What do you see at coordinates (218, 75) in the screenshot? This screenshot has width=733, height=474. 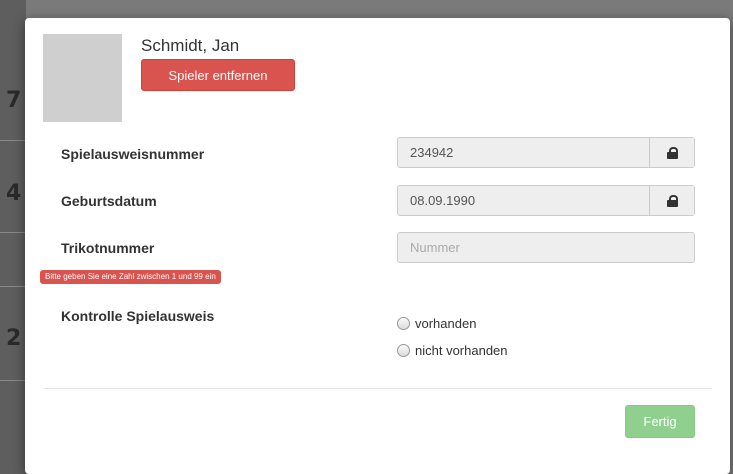 I see `remove-player-button: Spieler entfernen` at bounding box center [218, 75].